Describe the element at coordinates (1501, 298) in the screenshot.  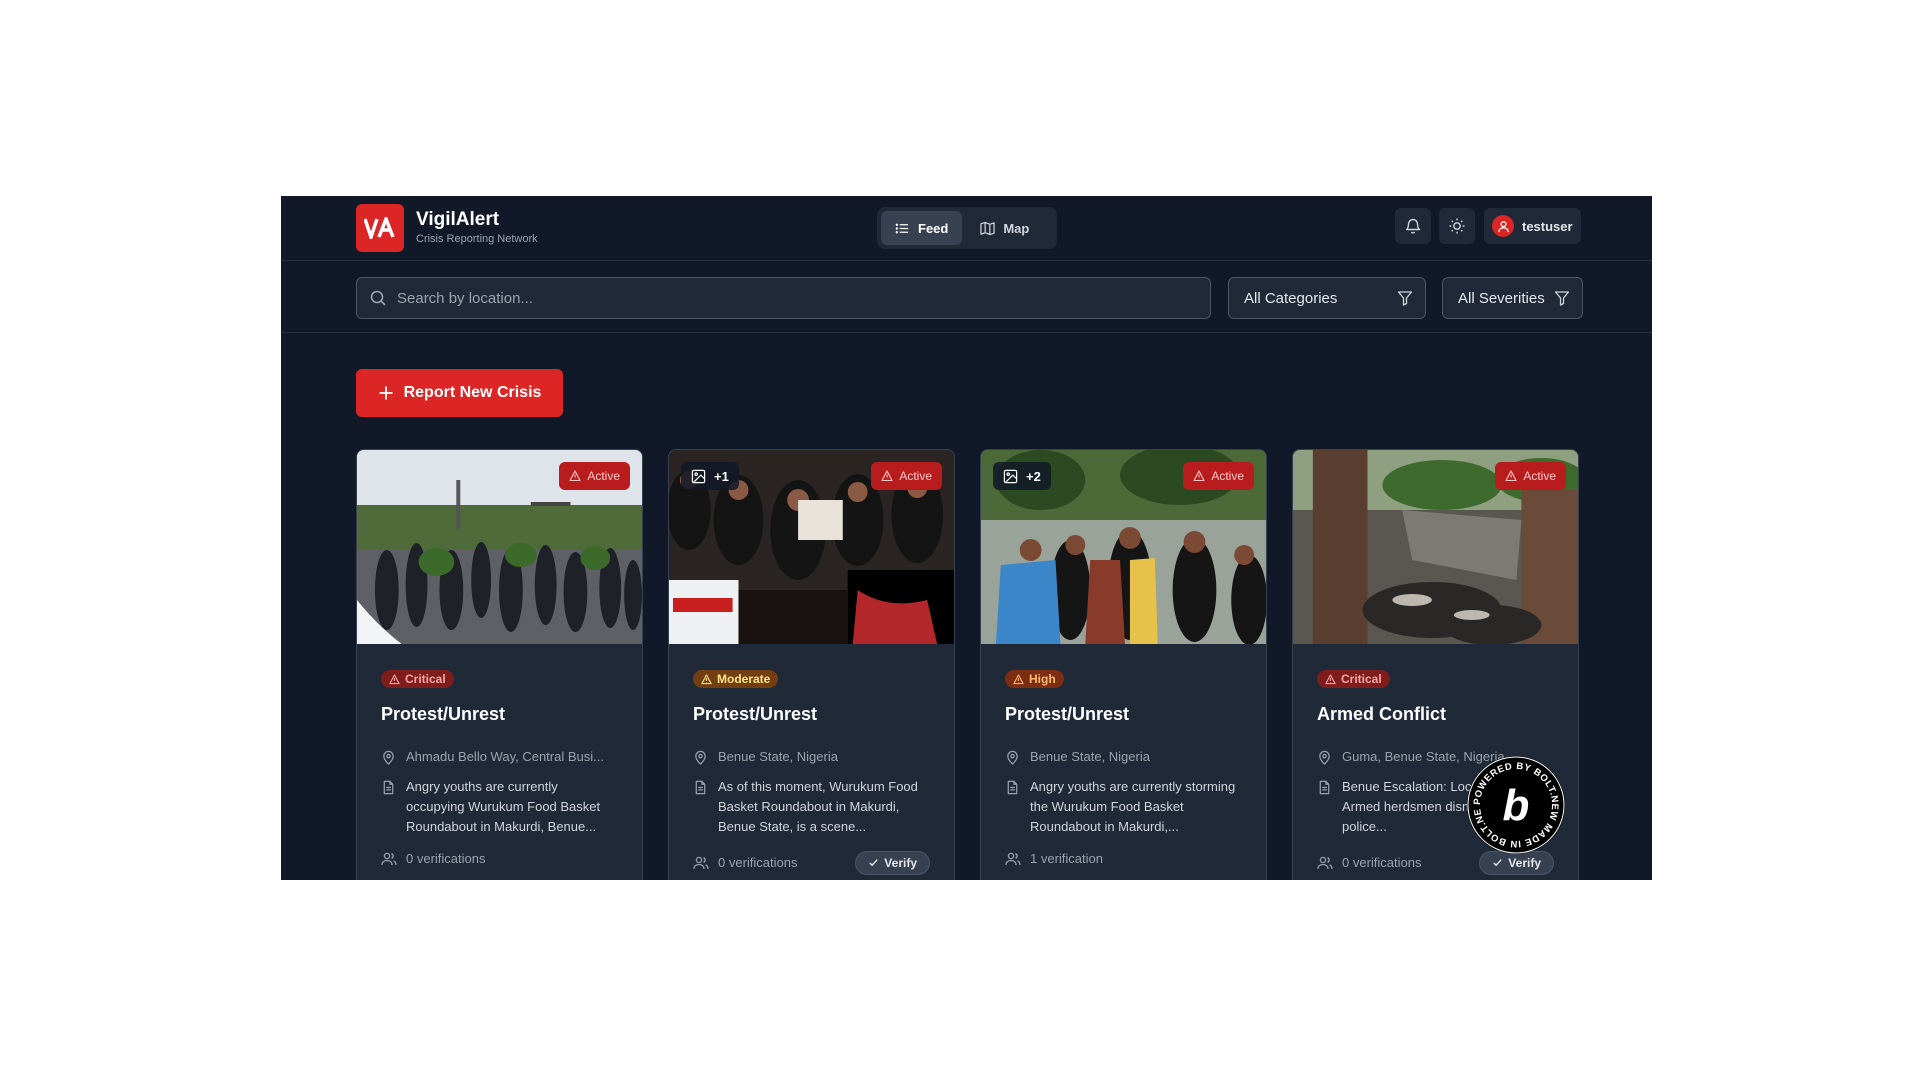
I see `severity-select-value: All Severities` at that location.